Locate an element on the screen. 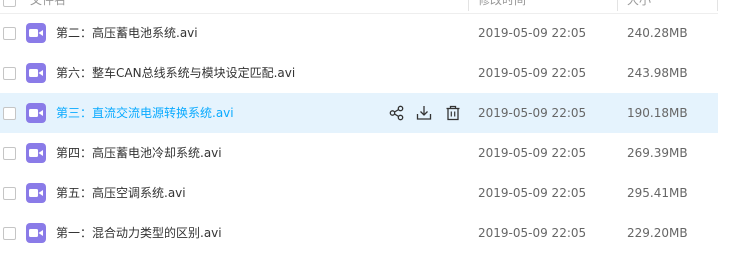 The height and width of the screenshot is (262, 747). column-header-name: 文件名 is located at coordinates (48, 5).